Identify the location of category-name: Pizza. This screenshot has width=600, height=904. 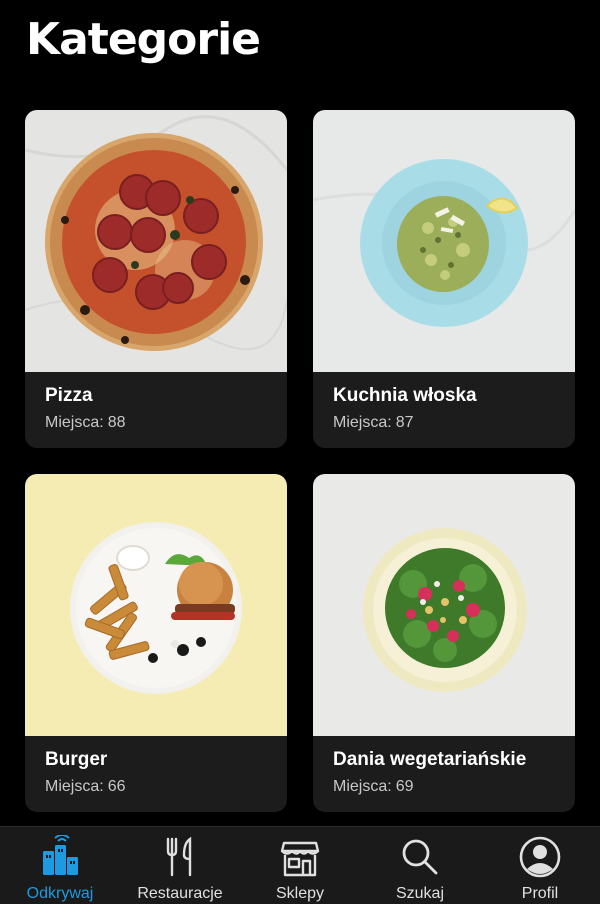
(69, 395).